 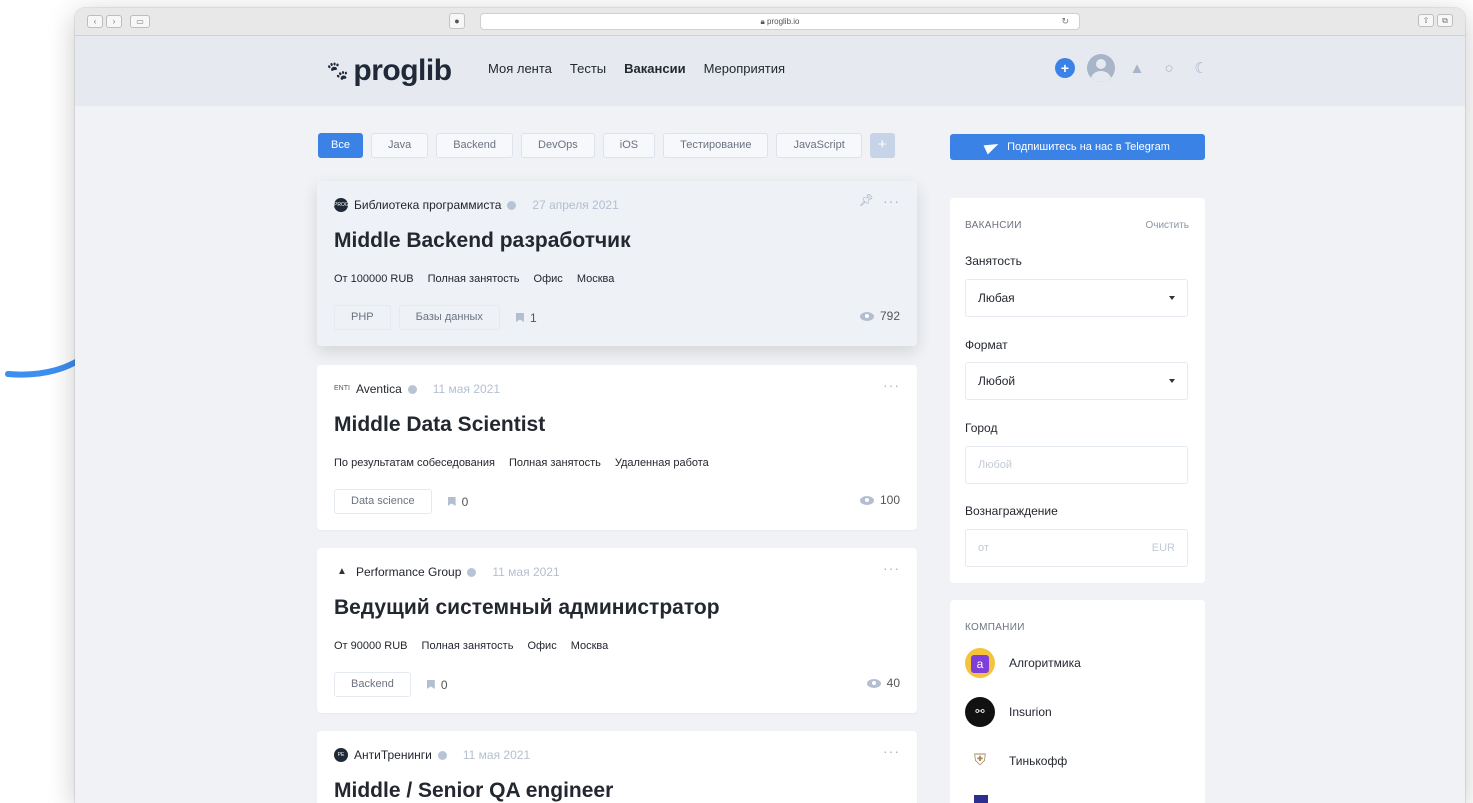 What do you see at coordinates (980, 663) in the screenshot?
I see `algoritmika-logo: a` at bounding box center [980, 663].